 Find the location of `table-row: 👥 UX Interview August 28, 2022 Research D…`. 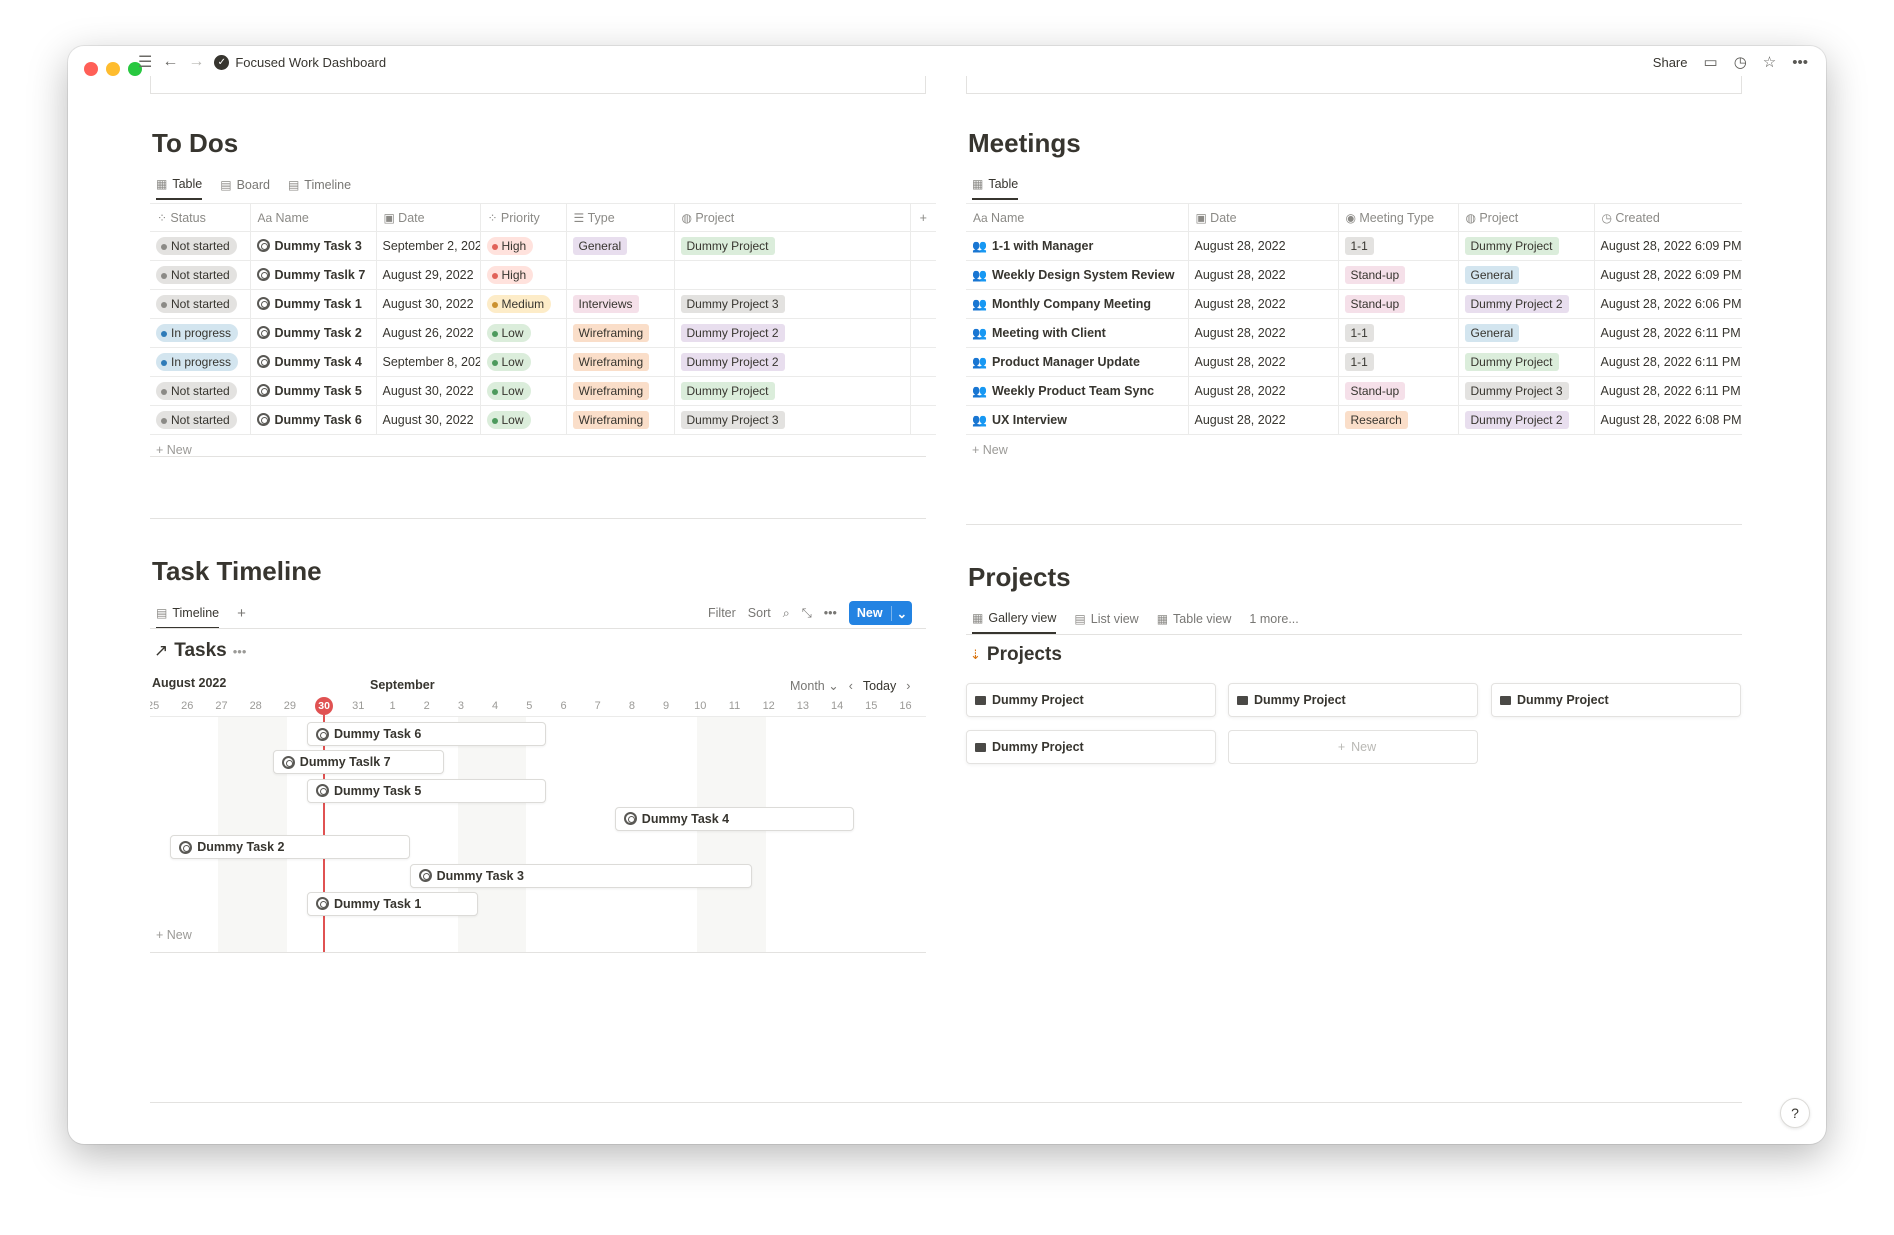

table-row: 👥 UX Interview August 28, 2022 Research D… is located at coordinates (1354, 420).